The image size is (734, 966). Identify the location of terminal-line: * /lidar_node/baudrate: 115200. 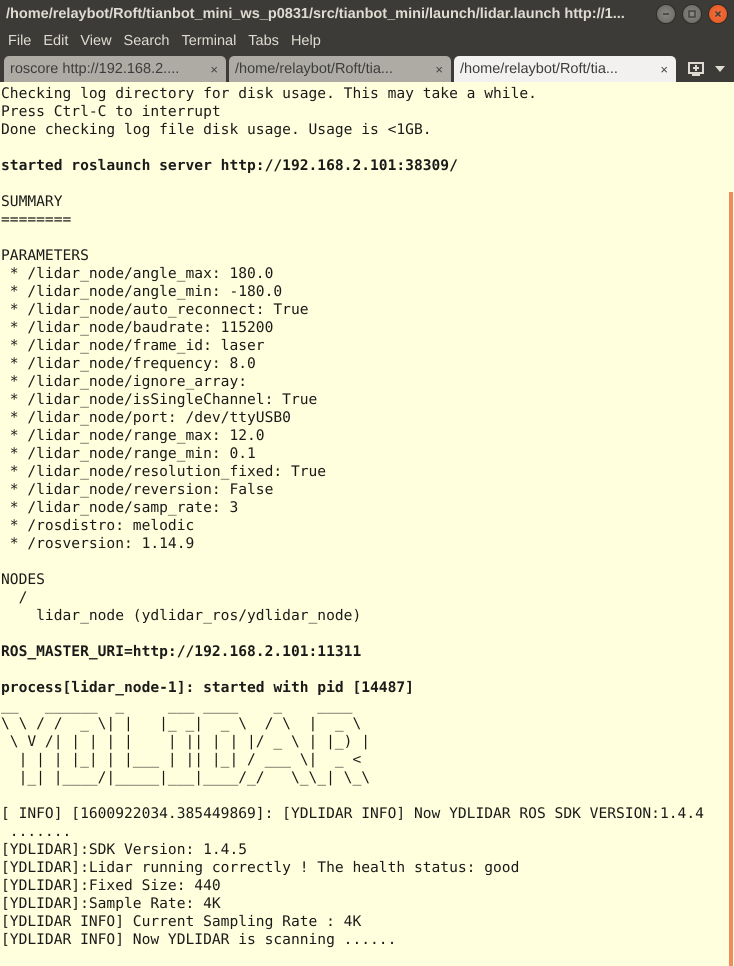
(141, 328).